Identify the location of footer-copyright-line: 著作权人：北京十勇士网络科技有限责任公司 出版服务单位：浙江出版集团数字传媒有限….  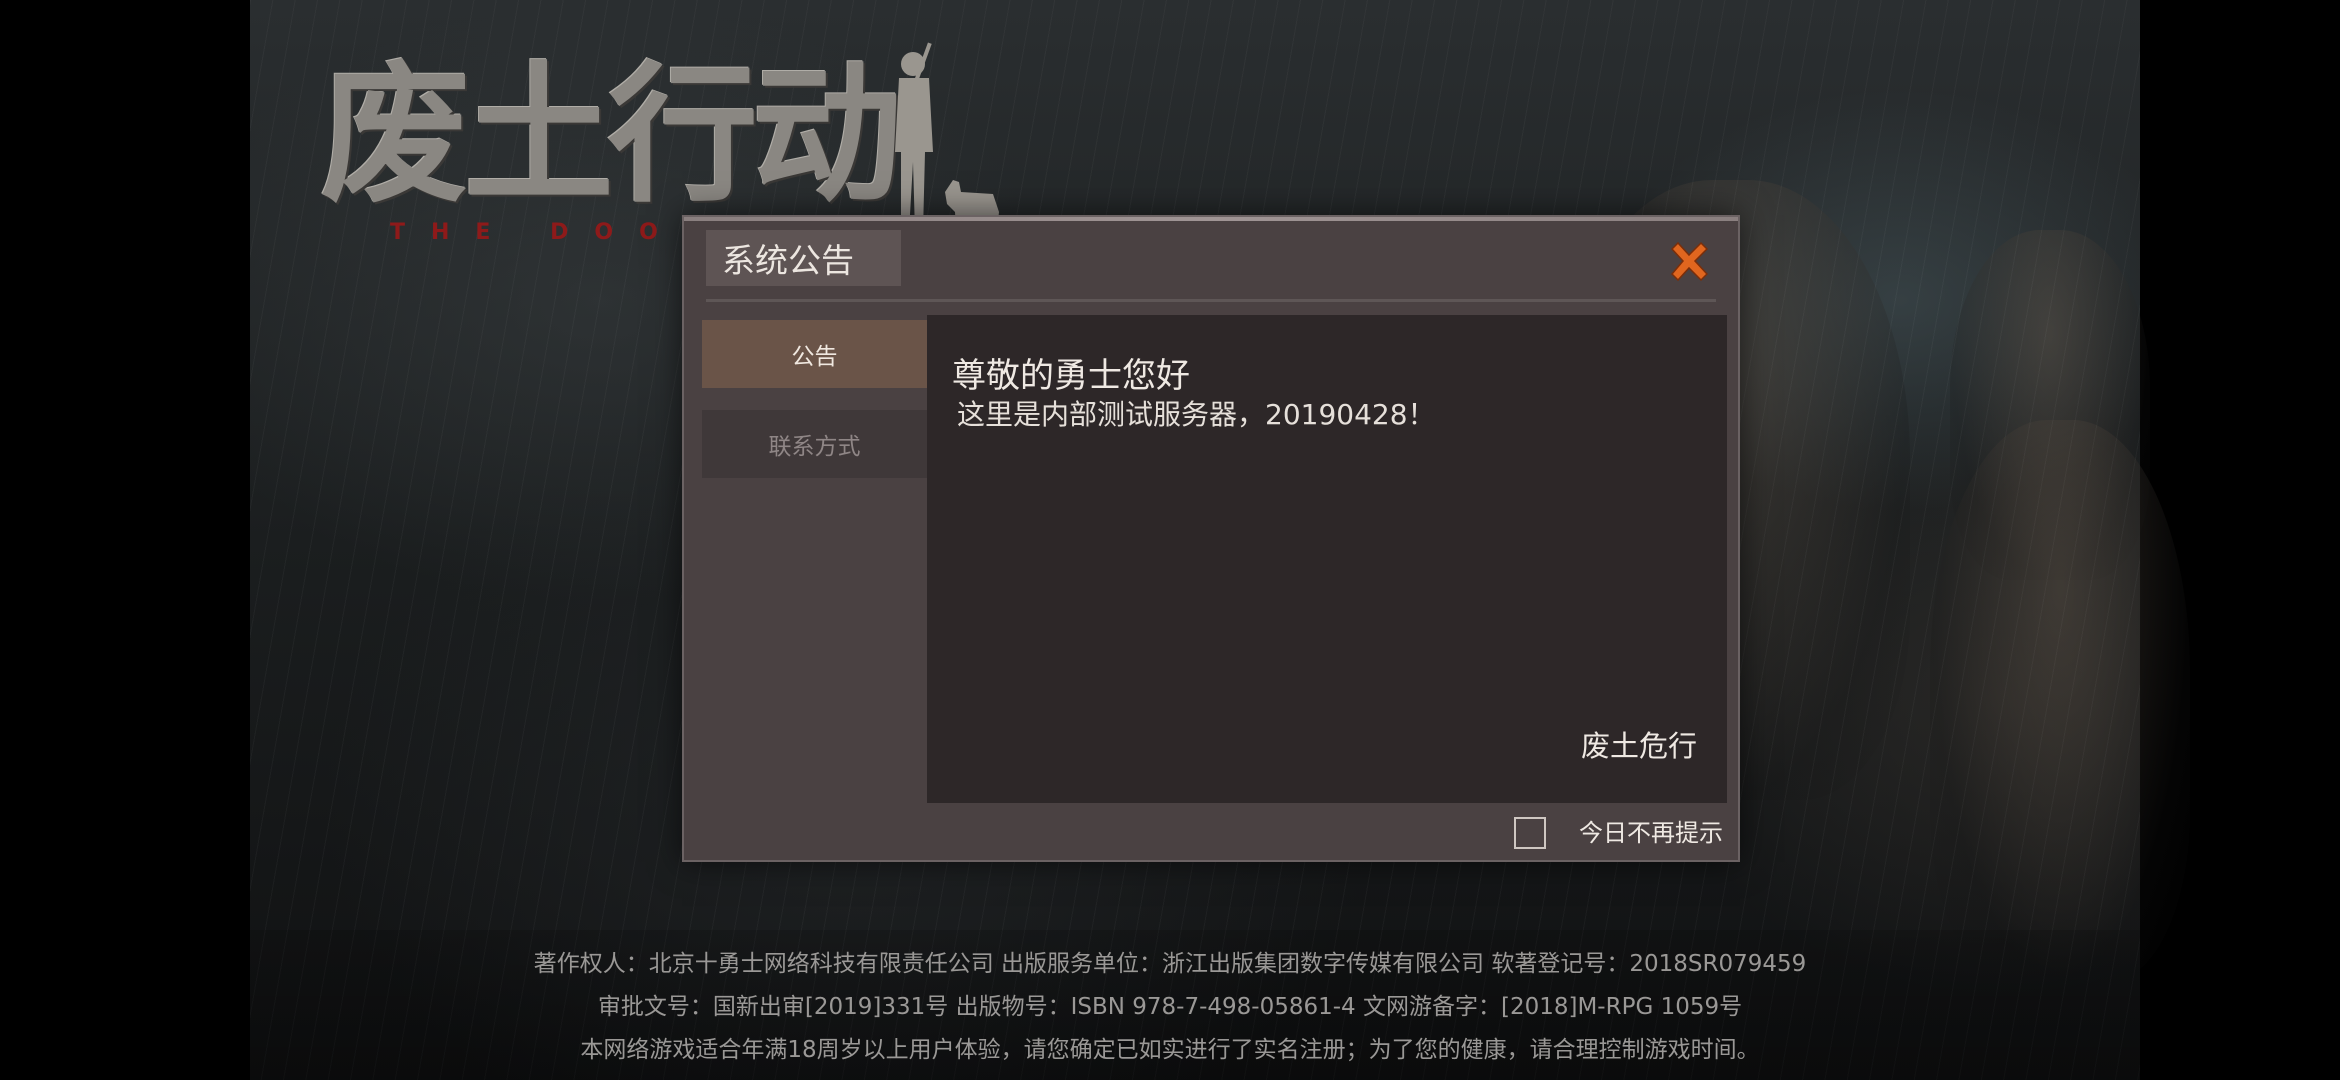
(1170, 964).